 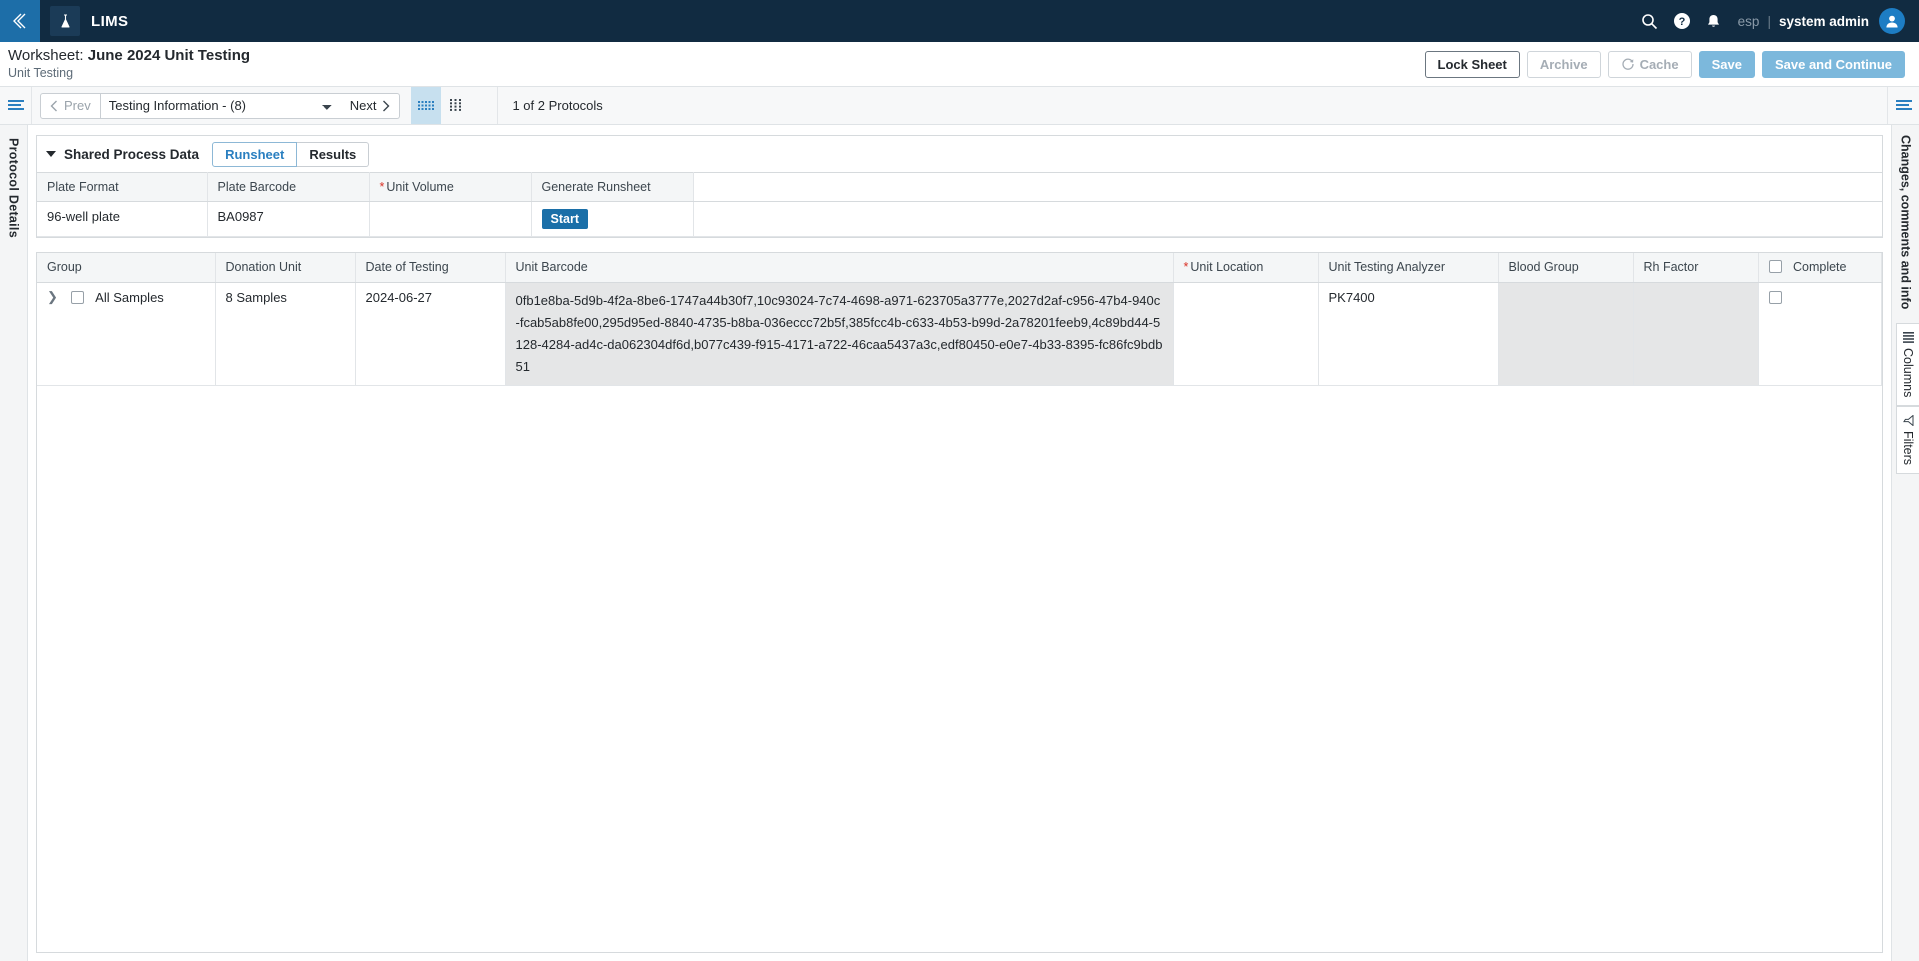 I want to click on avatar, so click(x=1892, y=21).